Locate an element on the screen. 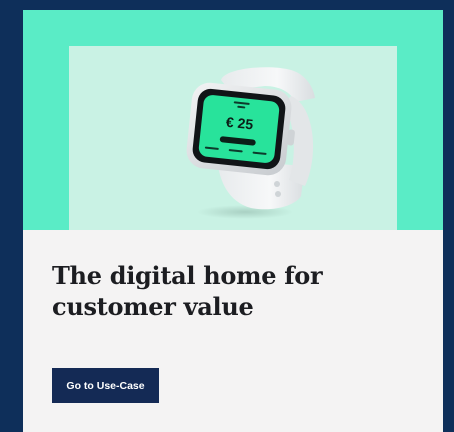 Image resolution: width=454 pixels, height=432 pixels. smartwatch-icon: € 25 is located at coordinates (250, 143).